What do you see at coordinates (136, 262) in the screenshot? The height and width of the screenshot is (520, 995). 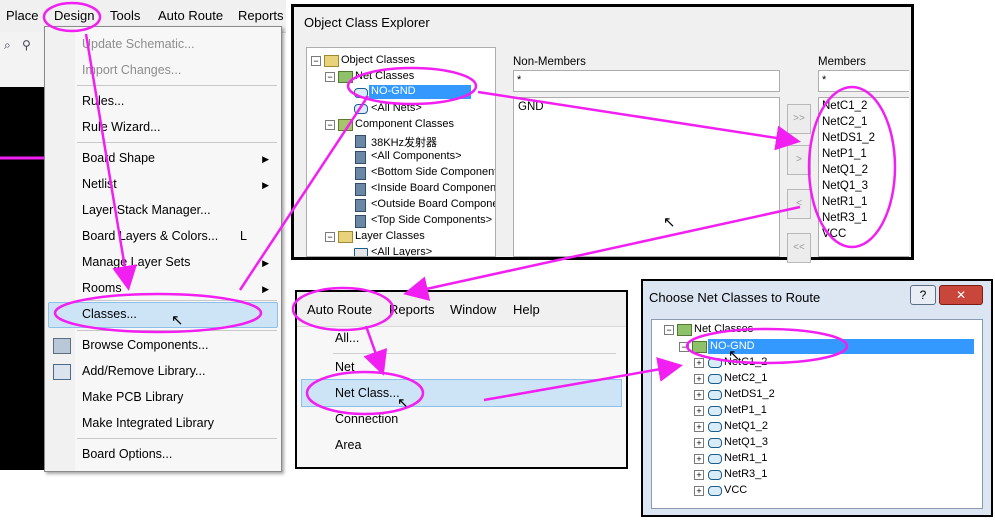 I see `menu-manage-layer-sets: Manage Layer Sets` at bounding box center [136, 262].